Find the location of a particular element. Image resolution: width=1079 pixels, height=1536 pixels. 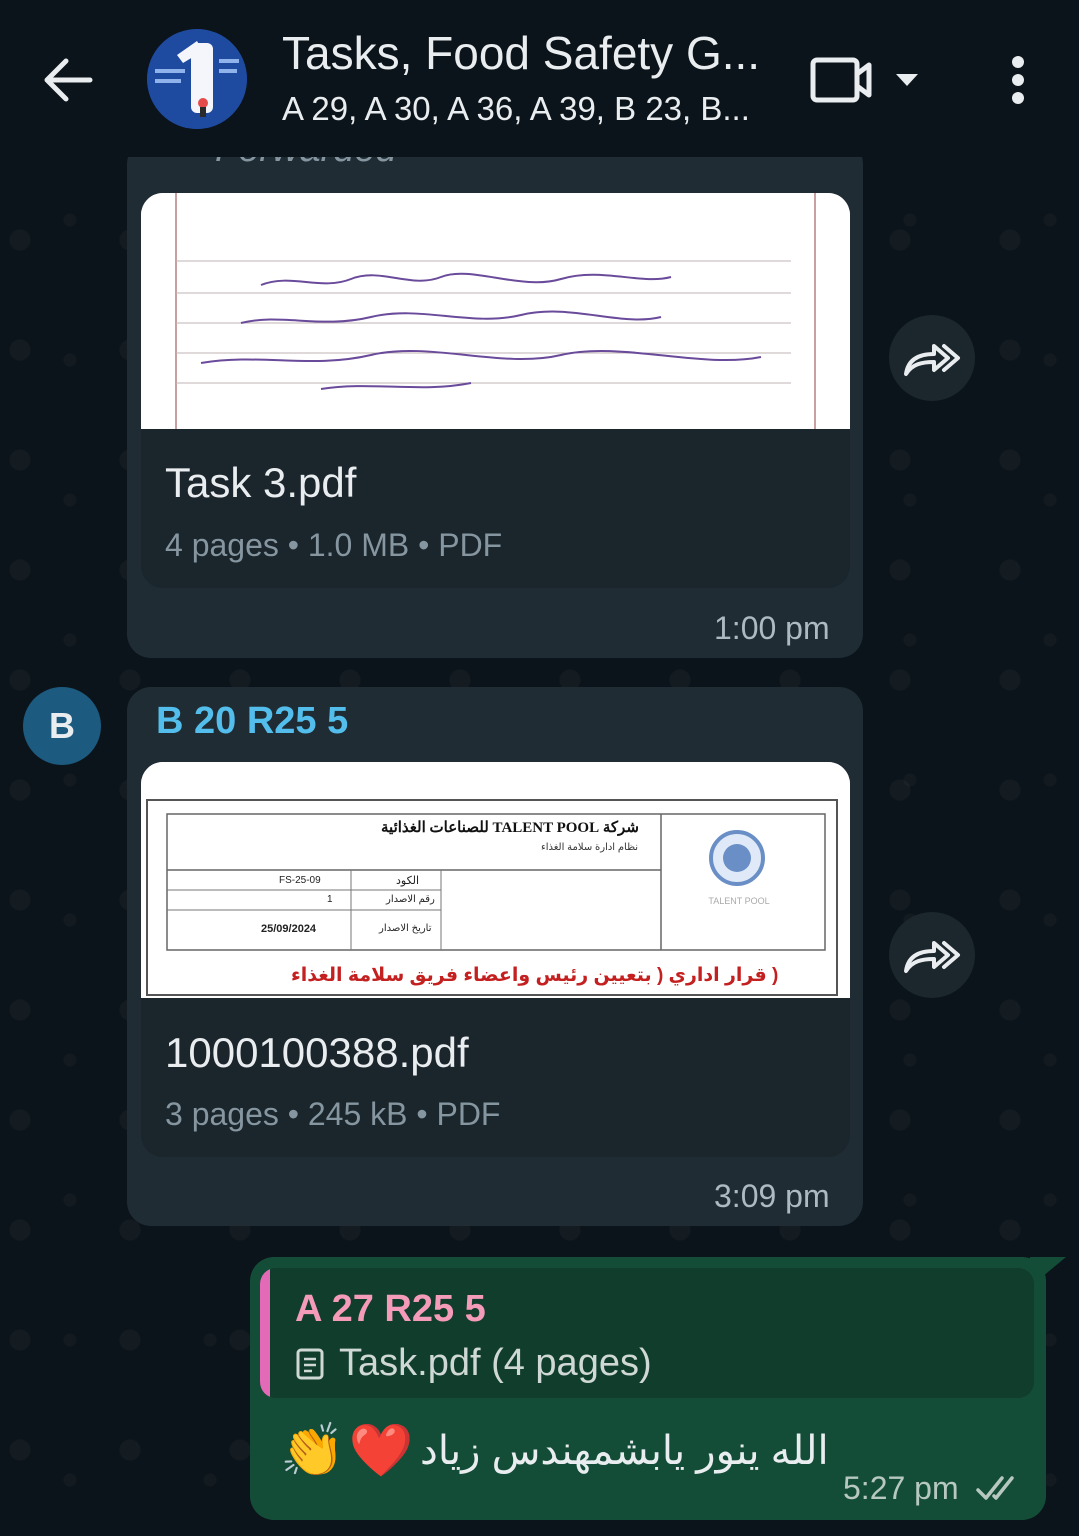

form-company: شركة TALENT POOL للصناعات الغذائية is located at coordinates (510, 828).